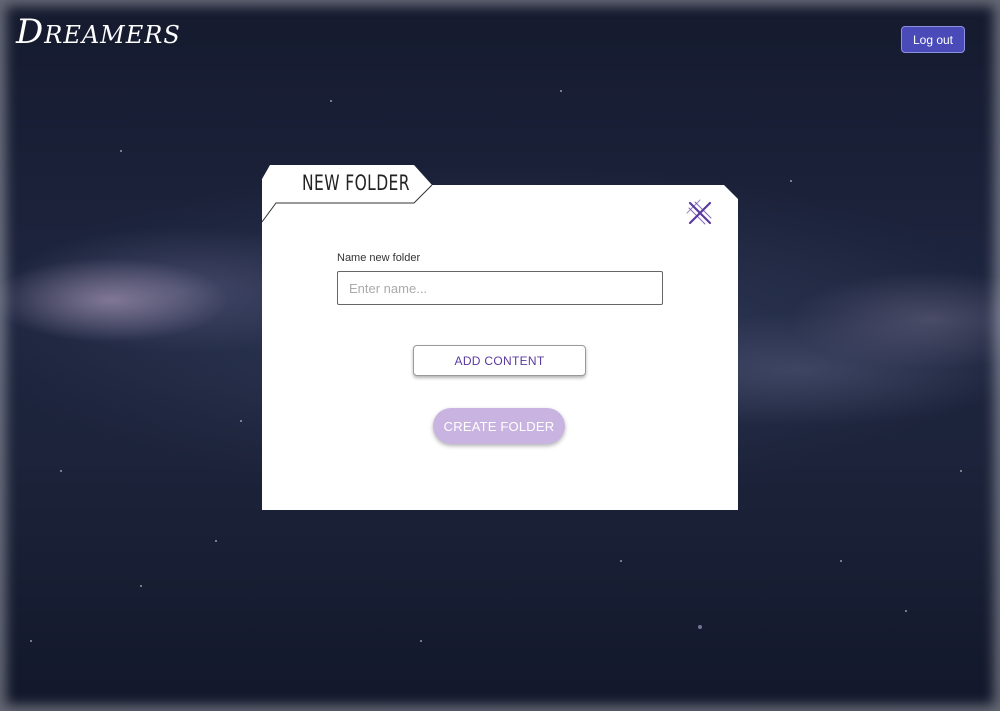 The image size is (1000, 711). What do you see at coordinates (98, 32) in the screenshot?
I see `app-logo: Dreamers` at bounding box center [98, 32].